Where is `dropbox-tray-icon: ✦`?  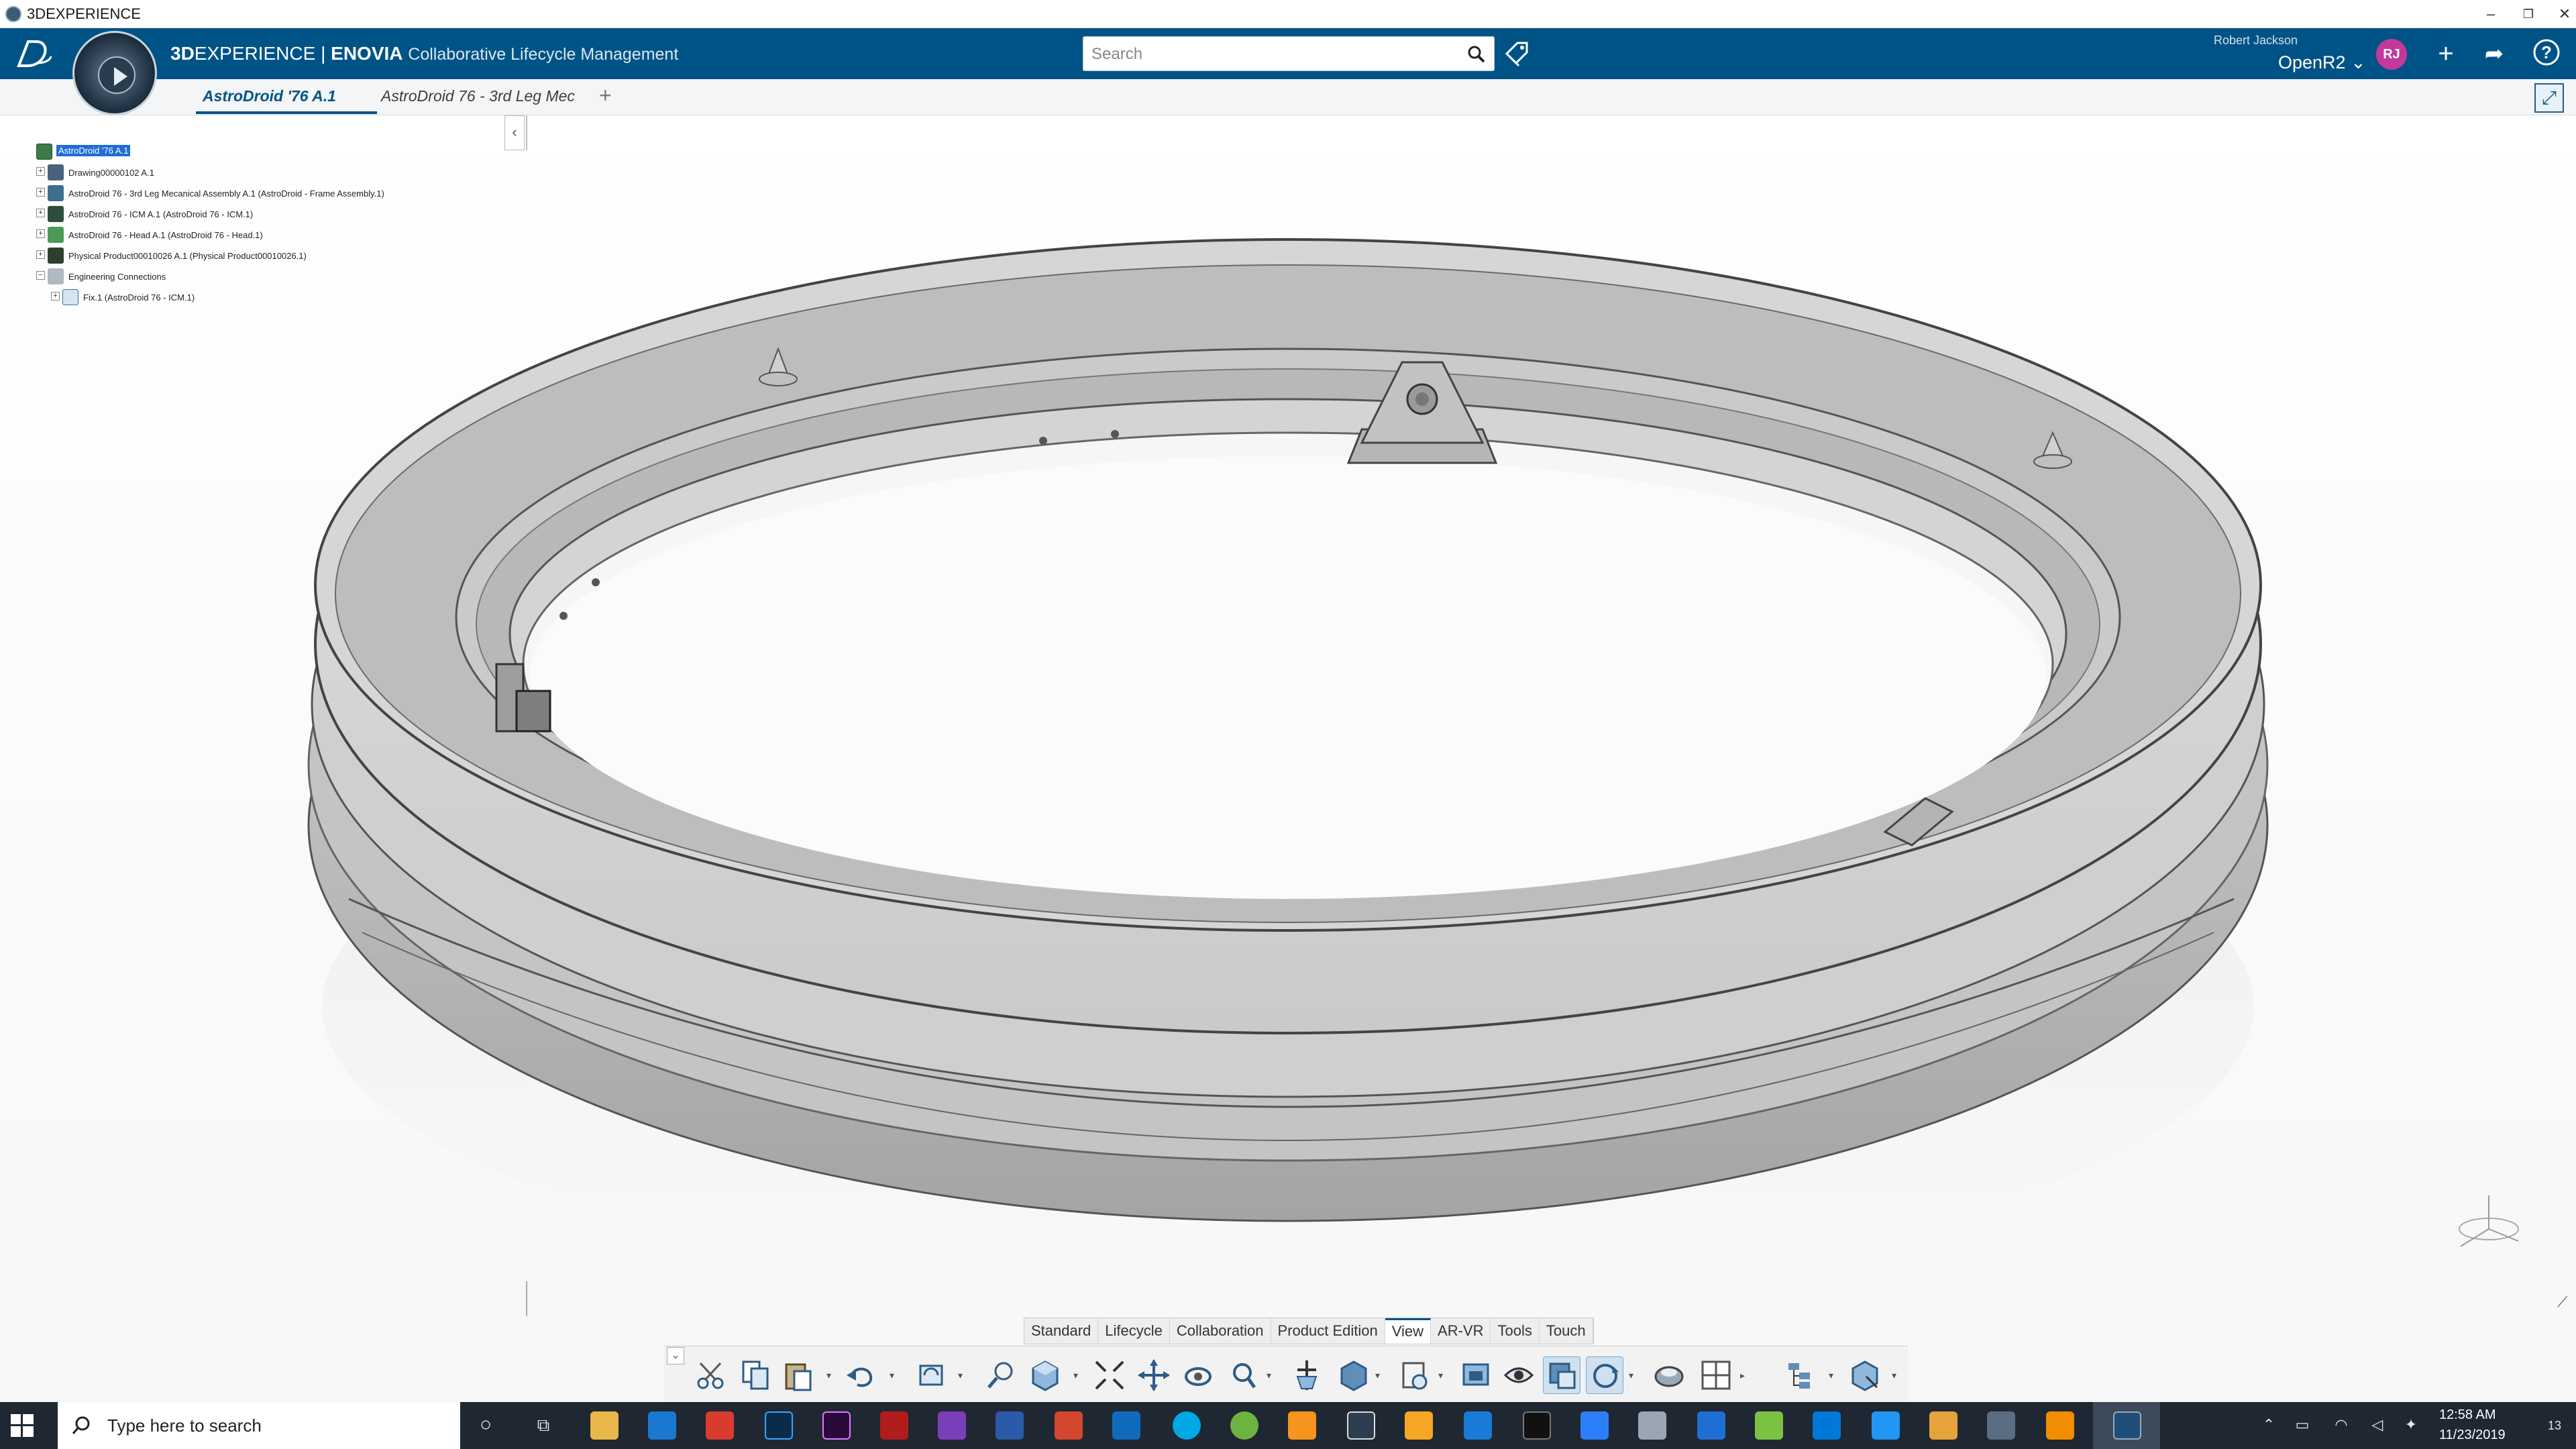
dropbox-tray-icon: ✦ is located at coordinates (2411, 1424).